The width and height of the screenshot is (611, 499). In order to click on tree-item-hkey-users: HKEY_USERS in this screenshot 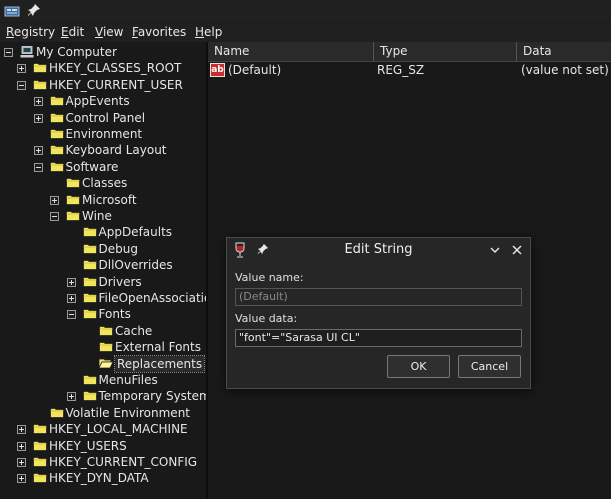, I will do `click(103, 446)`.